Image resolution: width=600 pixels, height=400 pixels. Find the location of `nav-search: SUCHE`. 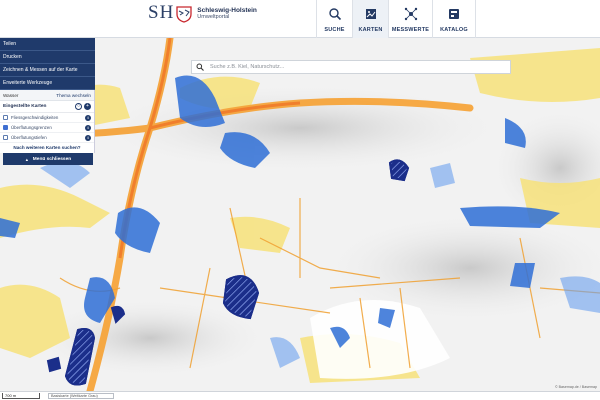

nav-search: SUCHE is located at coordinates (334, 19).